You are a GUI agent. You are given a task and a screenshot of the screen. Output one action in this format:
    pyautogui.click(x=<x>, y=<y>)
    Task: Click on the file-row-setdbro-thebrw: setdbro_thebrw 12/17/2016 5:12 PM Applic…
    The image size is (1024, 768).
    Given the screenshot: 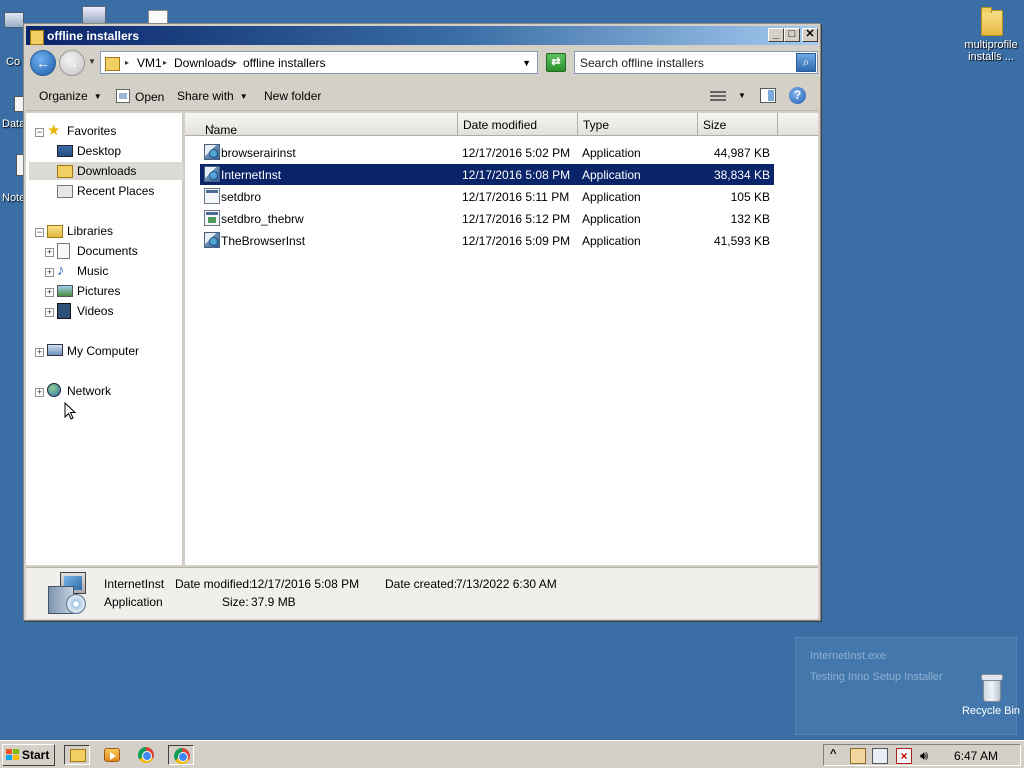 What is the action you would take?
    pyautogui.click(x=487, y=218)
    